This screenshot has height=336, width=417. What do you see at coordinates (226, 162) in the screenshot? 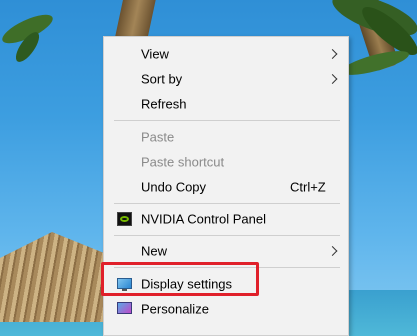
I see `menu-item-paste-shortcut: Paste shortcut` at bounding box center [226, 162].